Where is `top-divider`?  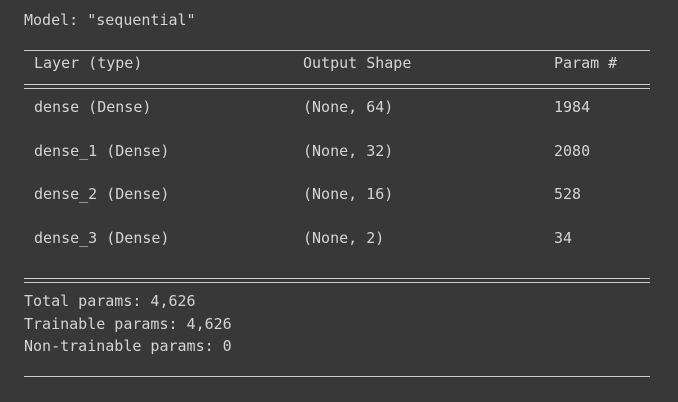
top-divider is located at coordinates (337, 50).